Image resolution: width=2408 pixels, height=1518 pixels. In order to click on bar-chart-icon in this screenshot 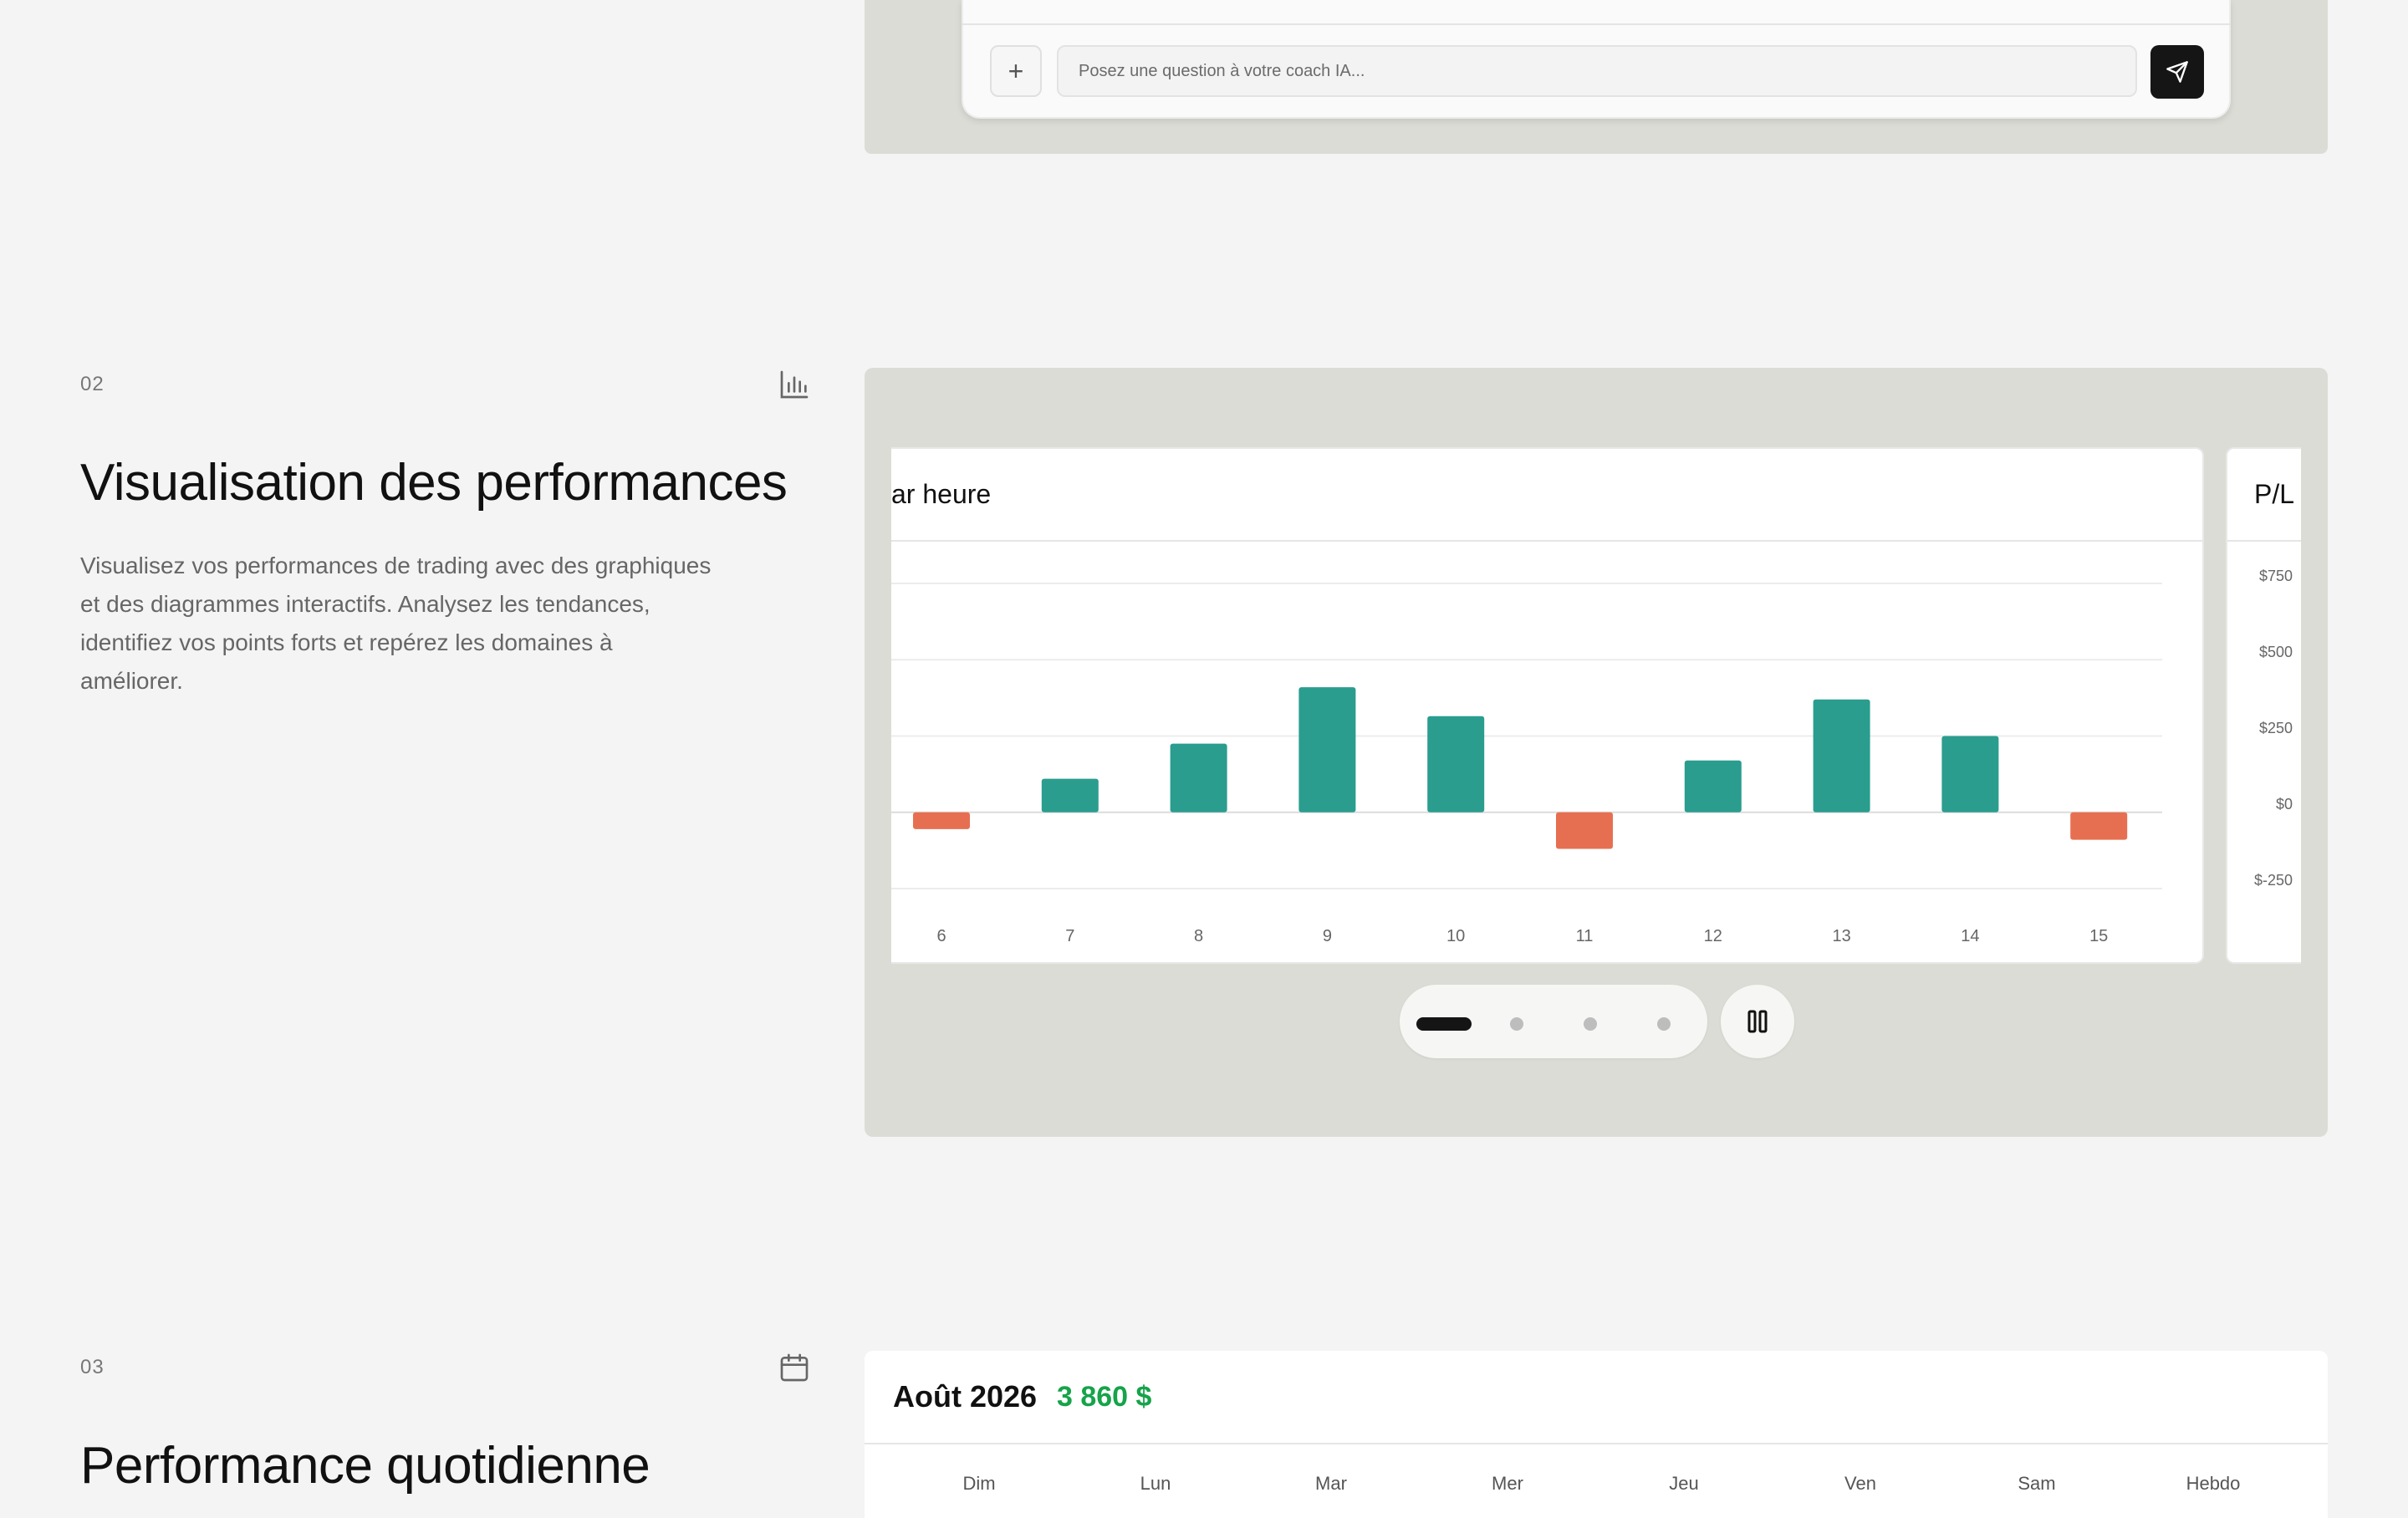, I will do `click(795, 384)`.